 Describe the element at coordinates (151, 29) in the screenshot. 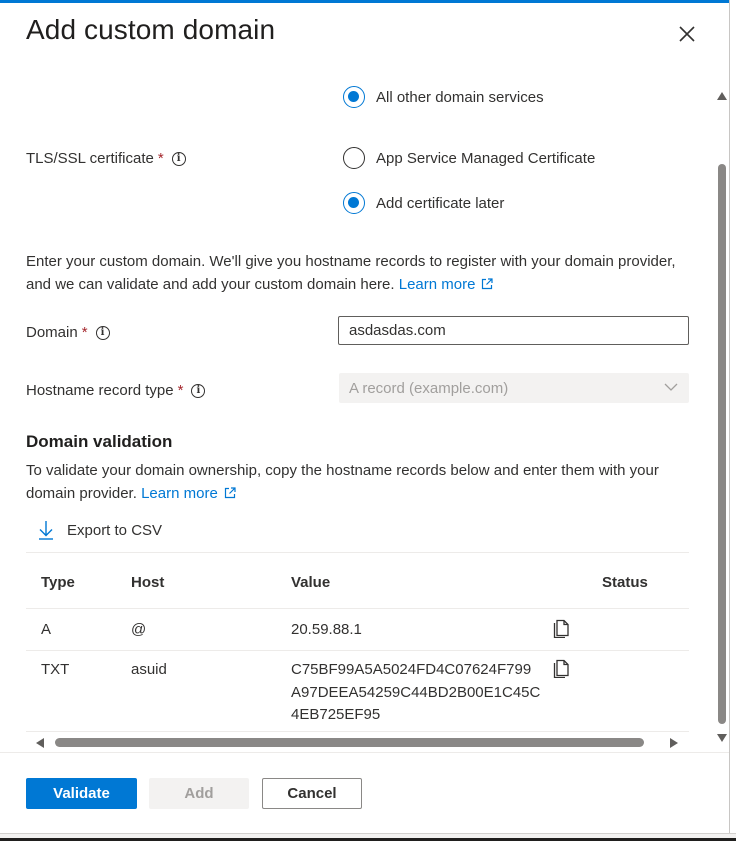

I see `dialog-title: Add custom domain` at that location.